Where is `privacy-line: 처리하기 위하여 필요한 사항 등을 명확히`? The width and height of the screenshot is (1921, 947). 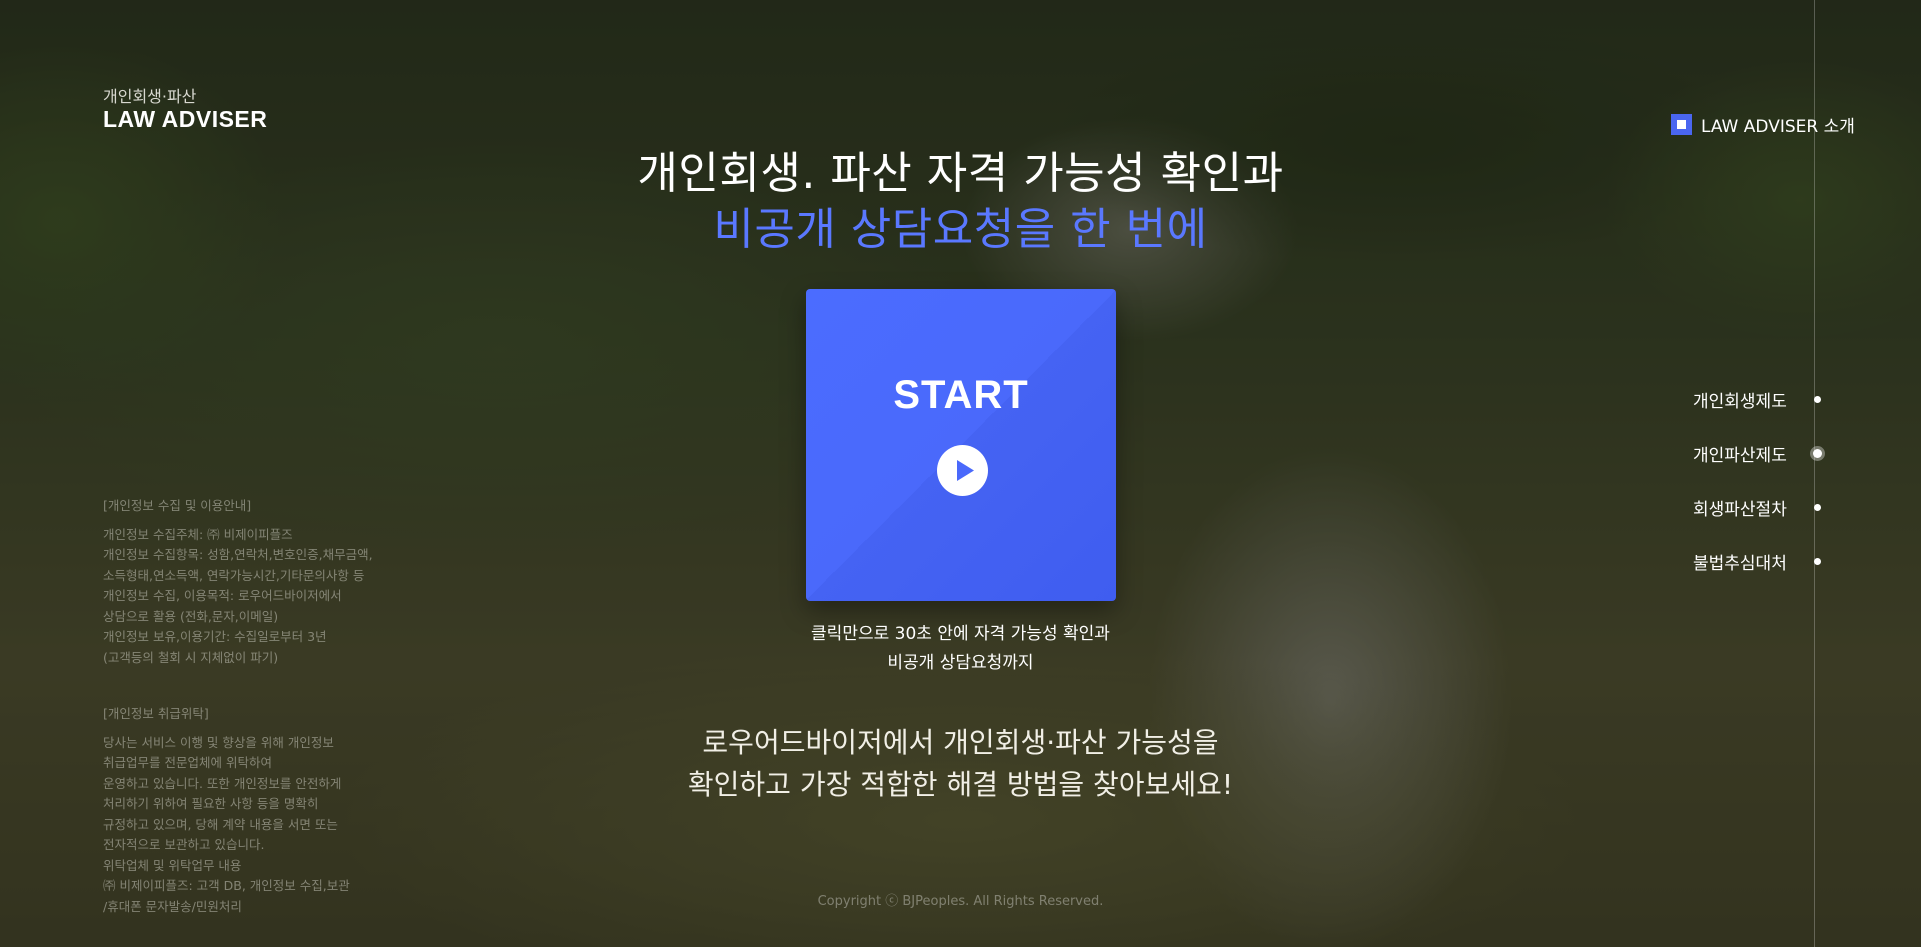
privacy-line: 처리하기 위하여 필요한 사항 등을 명확히 is located at coordinates (211, 803).